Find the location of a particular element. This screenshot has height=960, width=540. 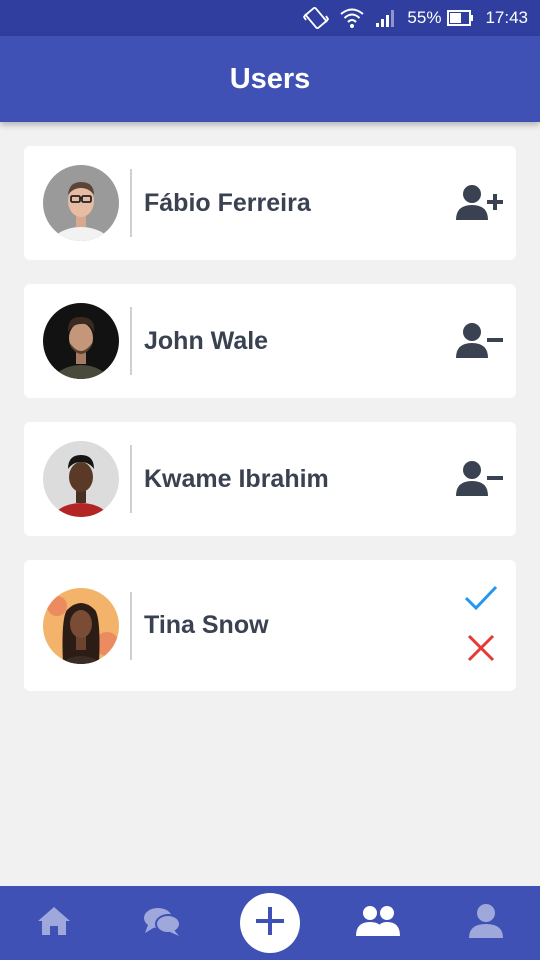

battery-percent: 55% is located at coordinates (424, 17).